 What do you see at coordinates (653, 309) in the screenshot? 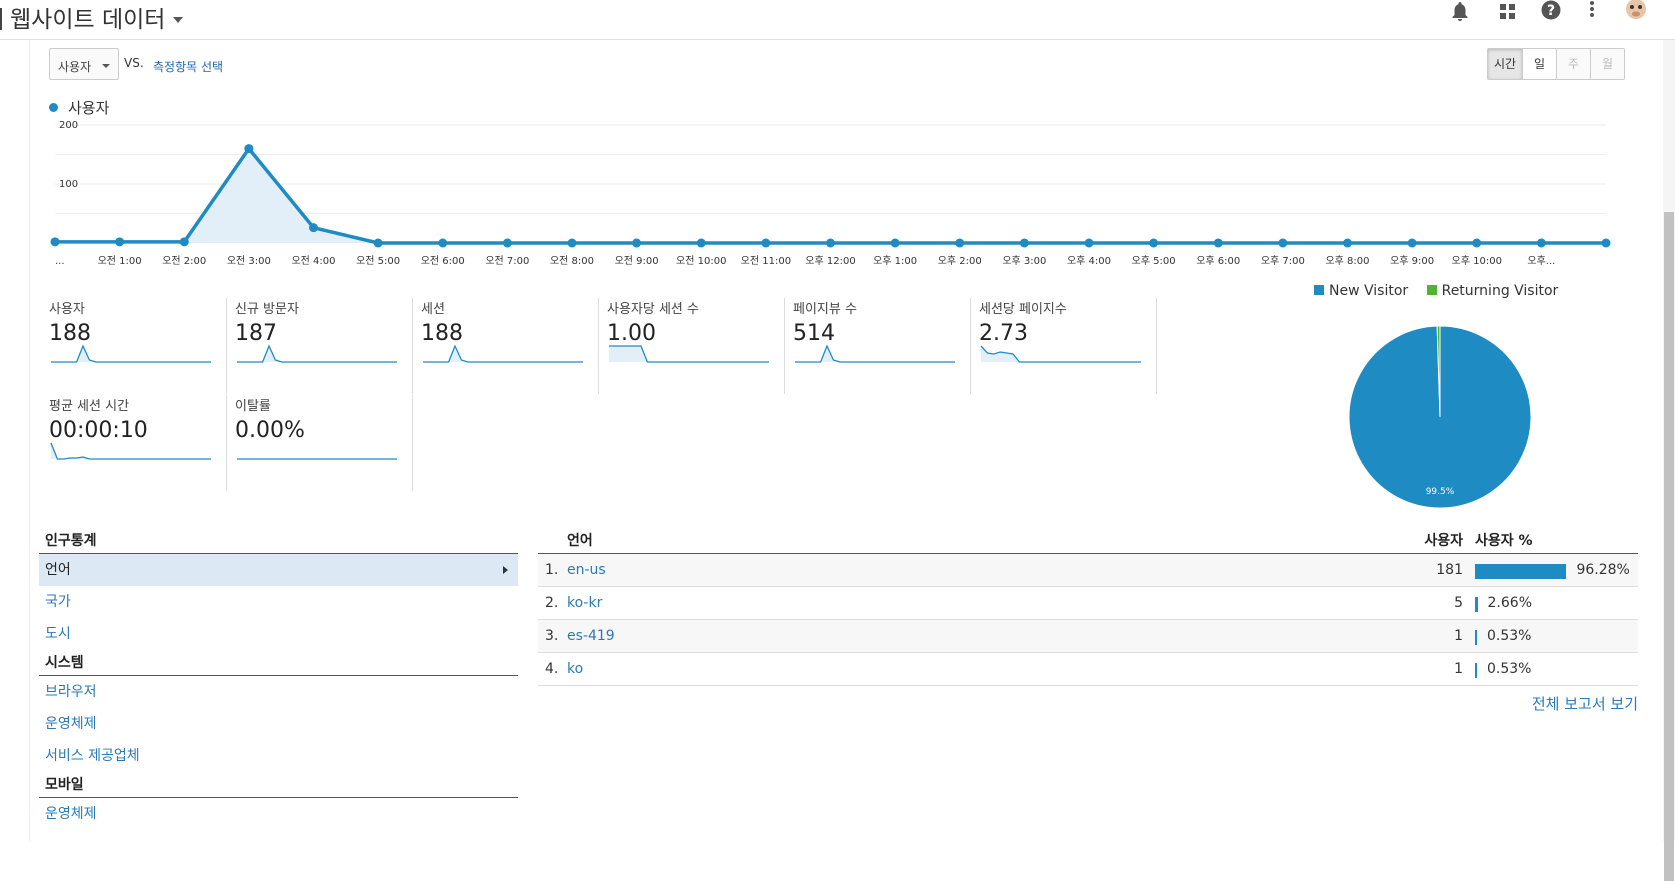
I see `metric-label: 사용자당 세션 수` at bounding box center [653, 309].